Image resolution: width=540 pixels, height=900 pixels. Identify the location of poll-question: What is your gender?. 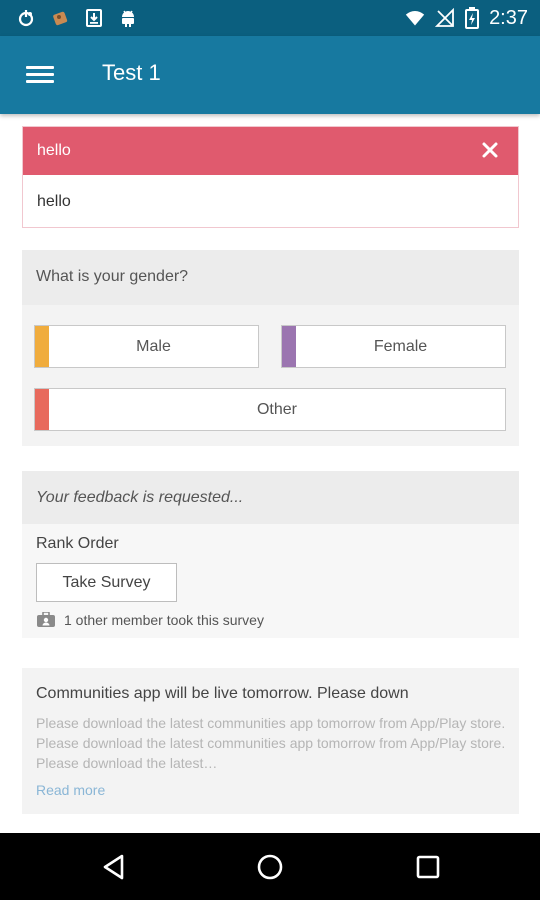
(112, 276).